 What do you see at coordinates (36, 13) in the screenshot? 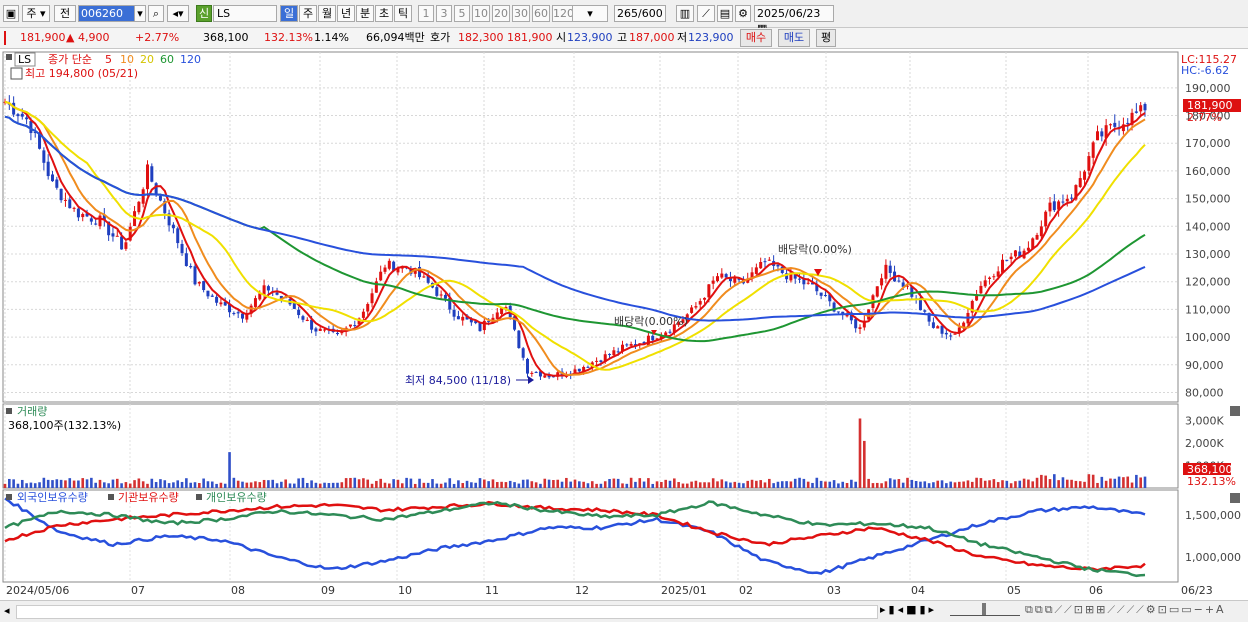
I see `market-select: 주 ▾` at bounding box center [36, 13].